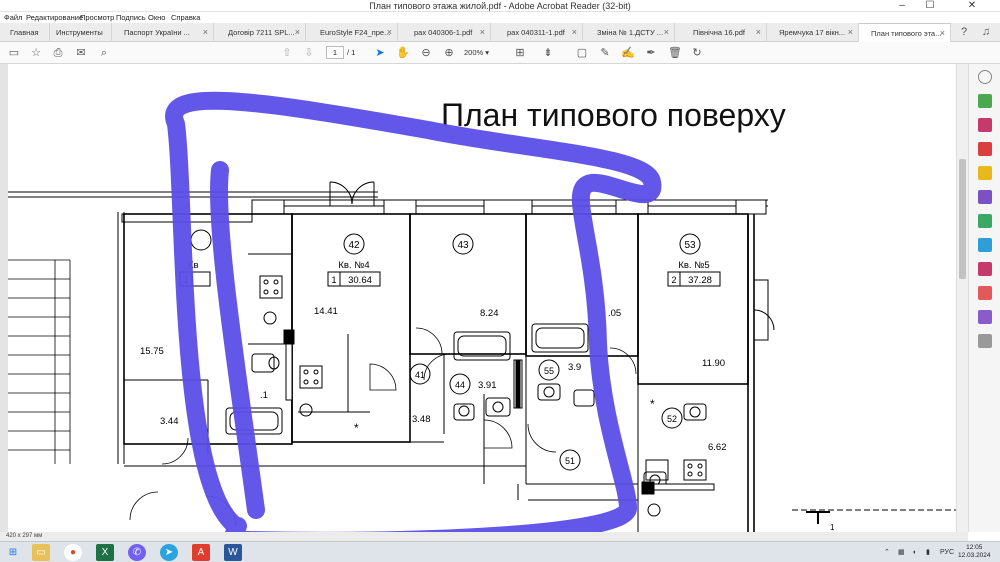 This screenshot has height=562, width=1000. I want to click on close-button: ✕, so click(972, 6).